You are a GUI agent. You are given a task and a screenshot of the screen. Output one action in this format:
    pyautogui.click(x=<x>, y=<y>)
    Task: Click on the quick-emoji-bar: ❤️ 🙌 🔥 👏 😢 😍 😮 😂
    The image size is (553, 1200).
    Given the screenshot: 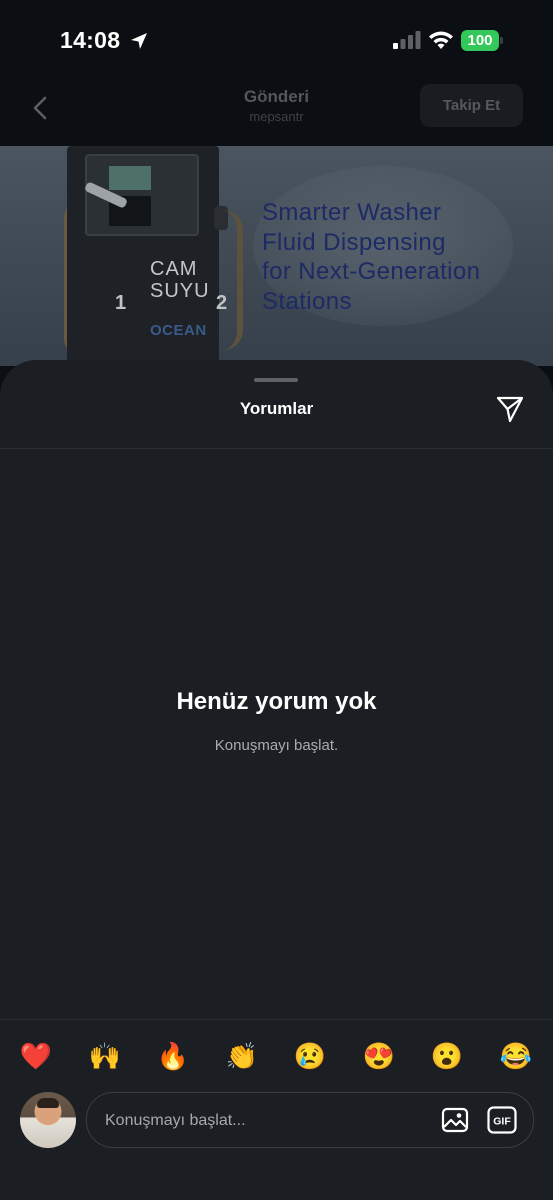 What is the action you would take?
    pyautogui.click(x=276, y=1056)
    